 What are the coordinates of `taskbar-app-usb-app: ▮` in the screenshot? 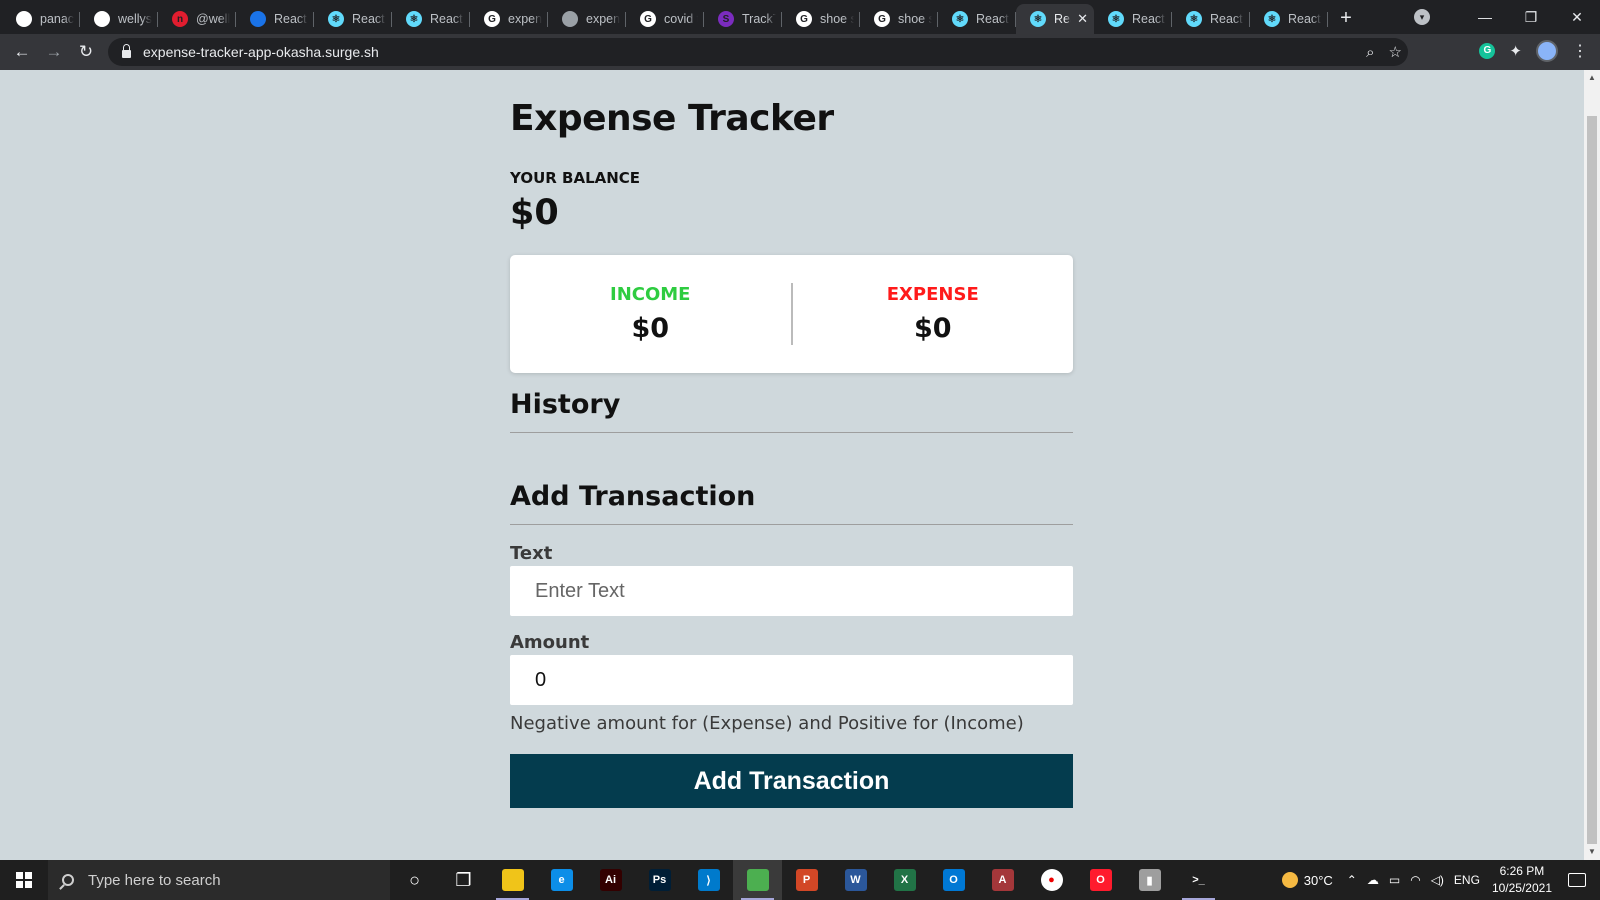 It's located at (1149, 880).